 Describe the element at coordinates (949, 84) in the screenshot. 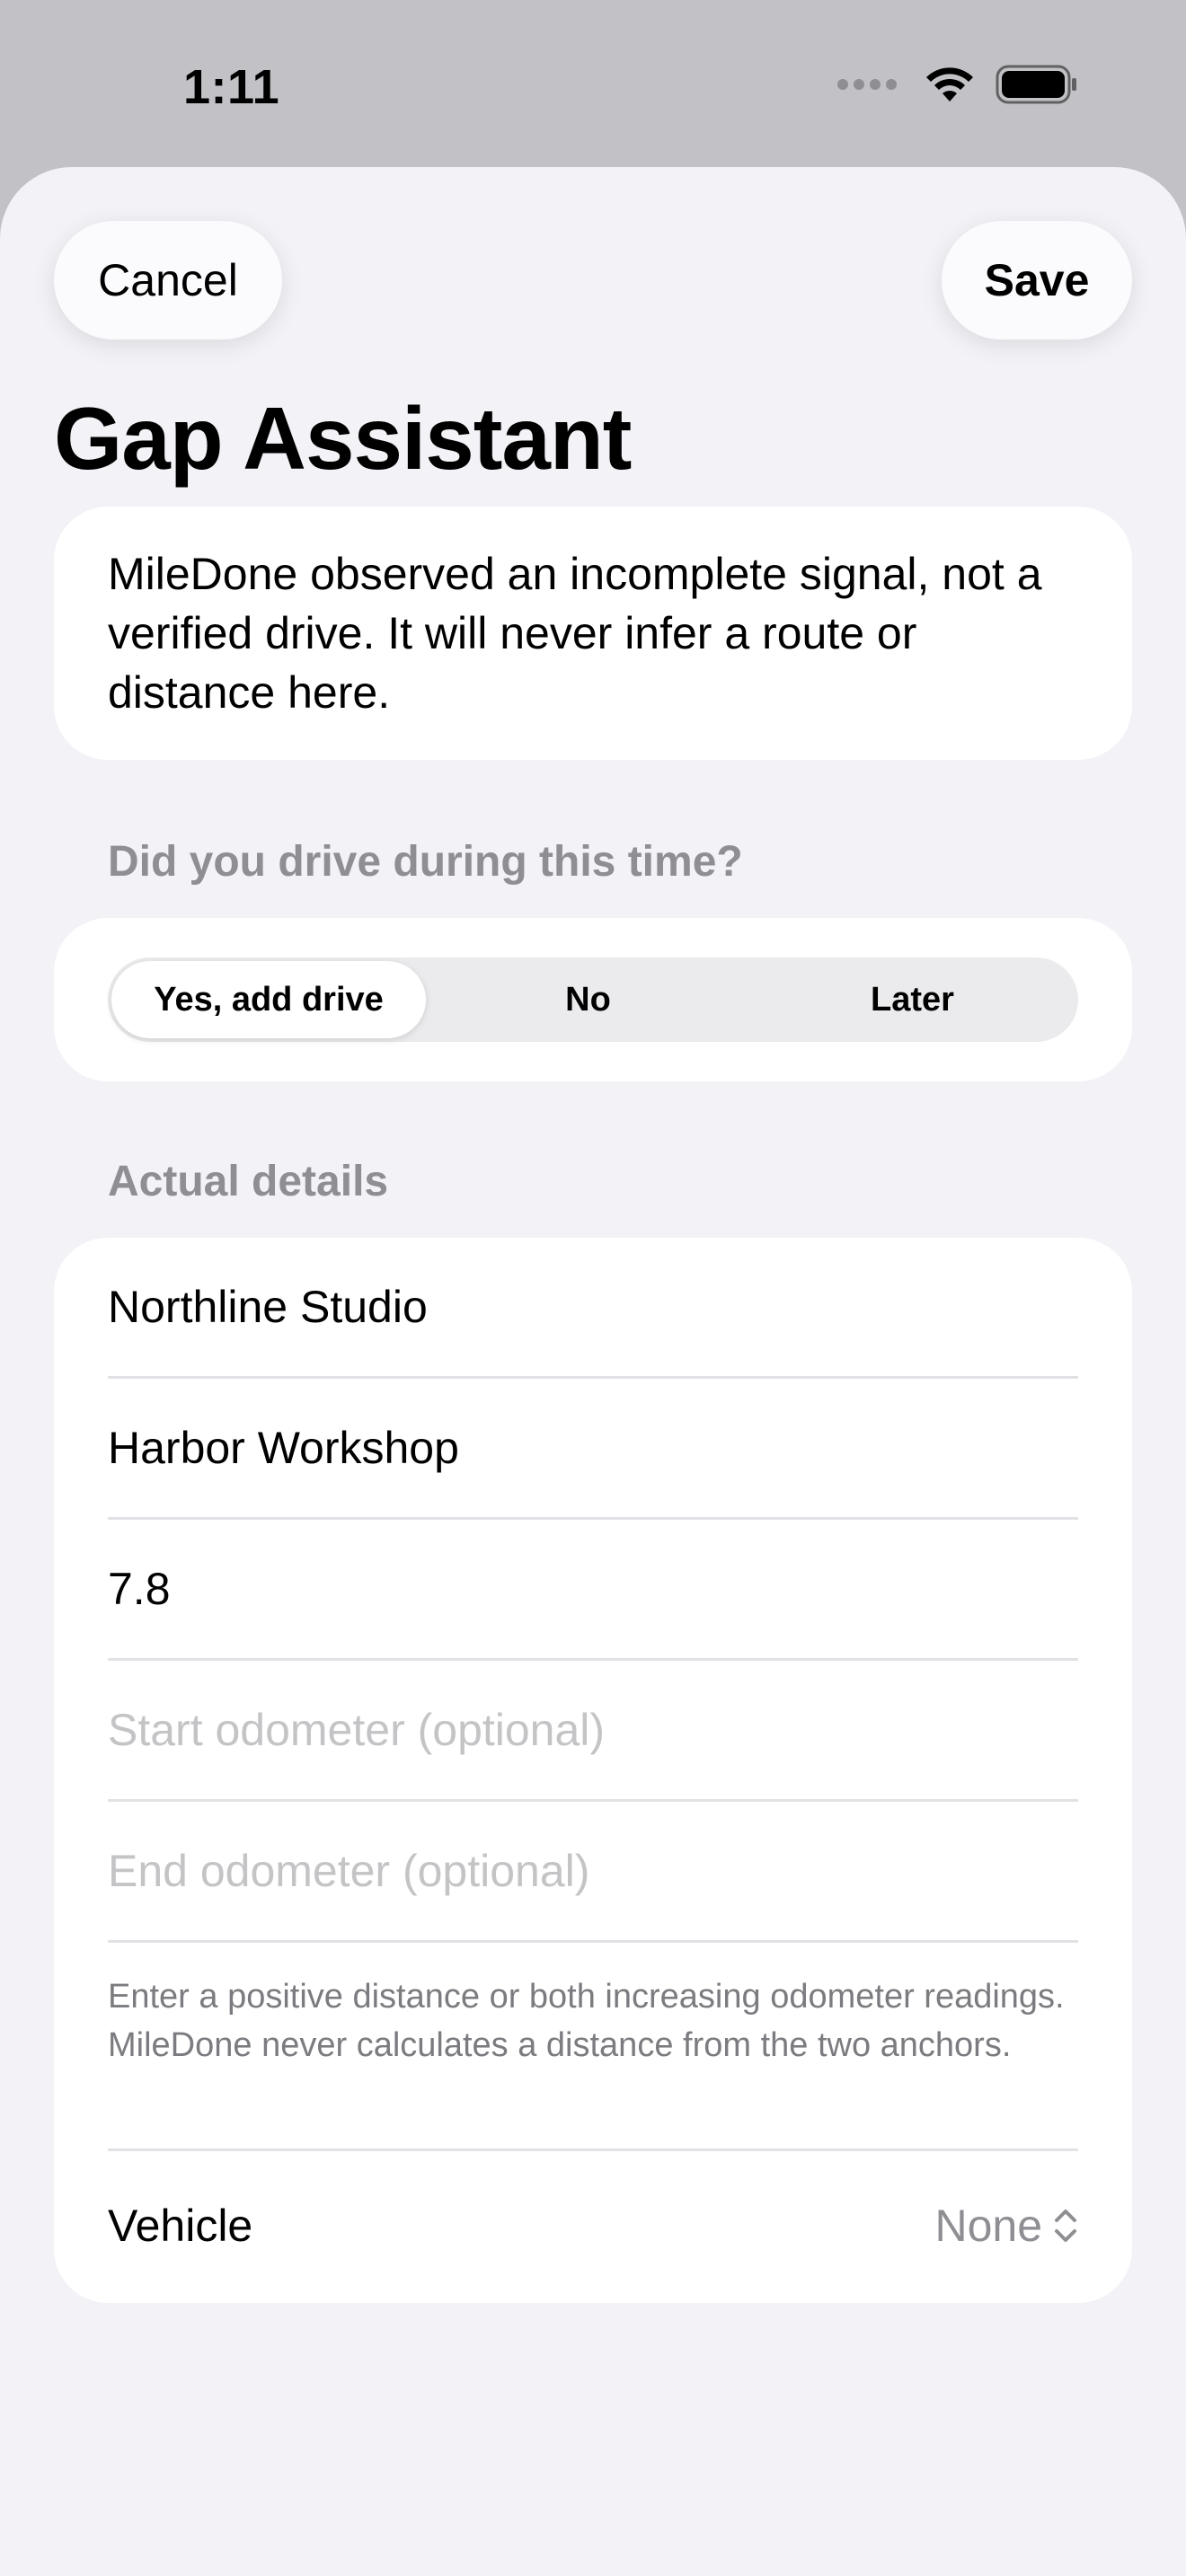

I see `wifi-icon` at that location.